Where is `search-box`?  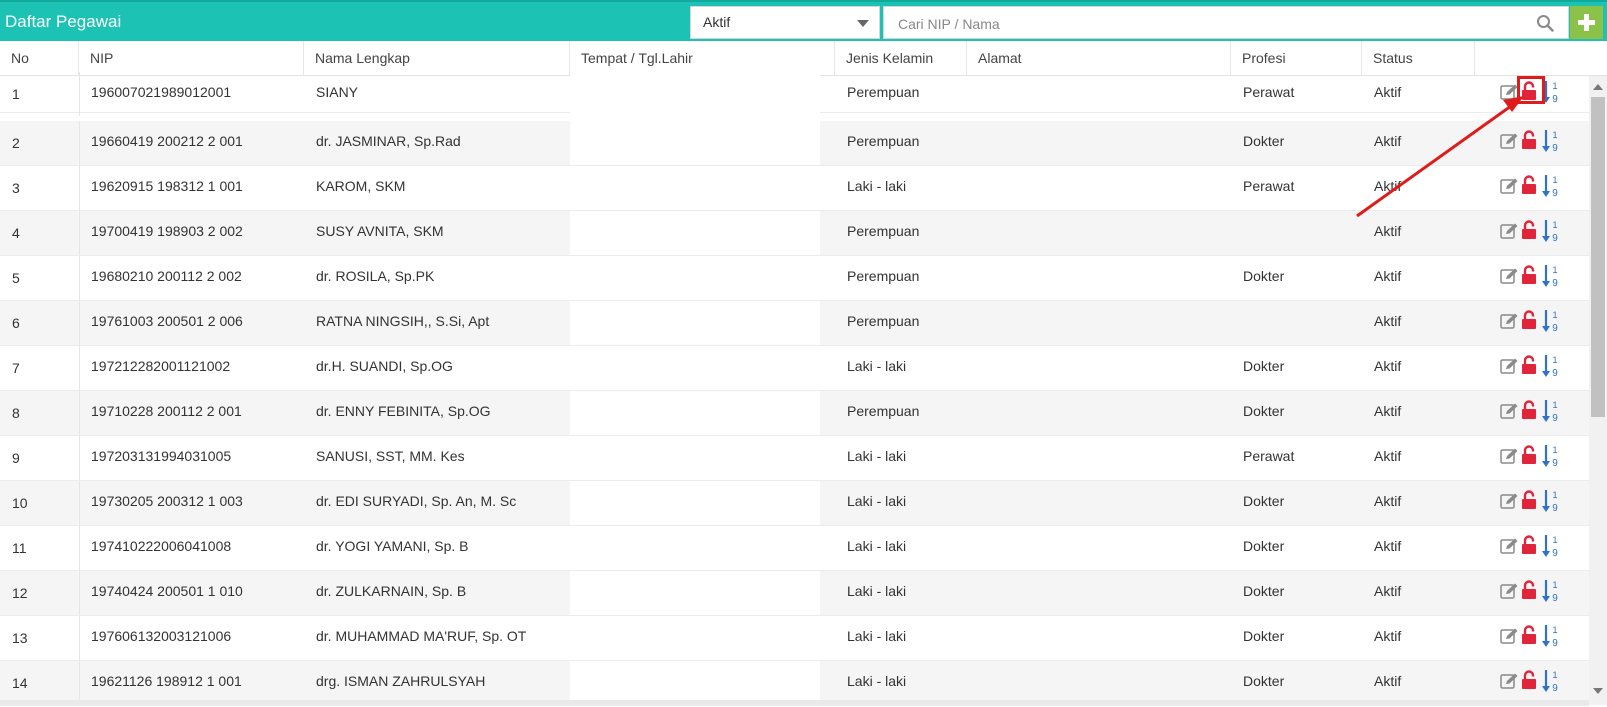 search-box is located at coordinates (1226, 22).